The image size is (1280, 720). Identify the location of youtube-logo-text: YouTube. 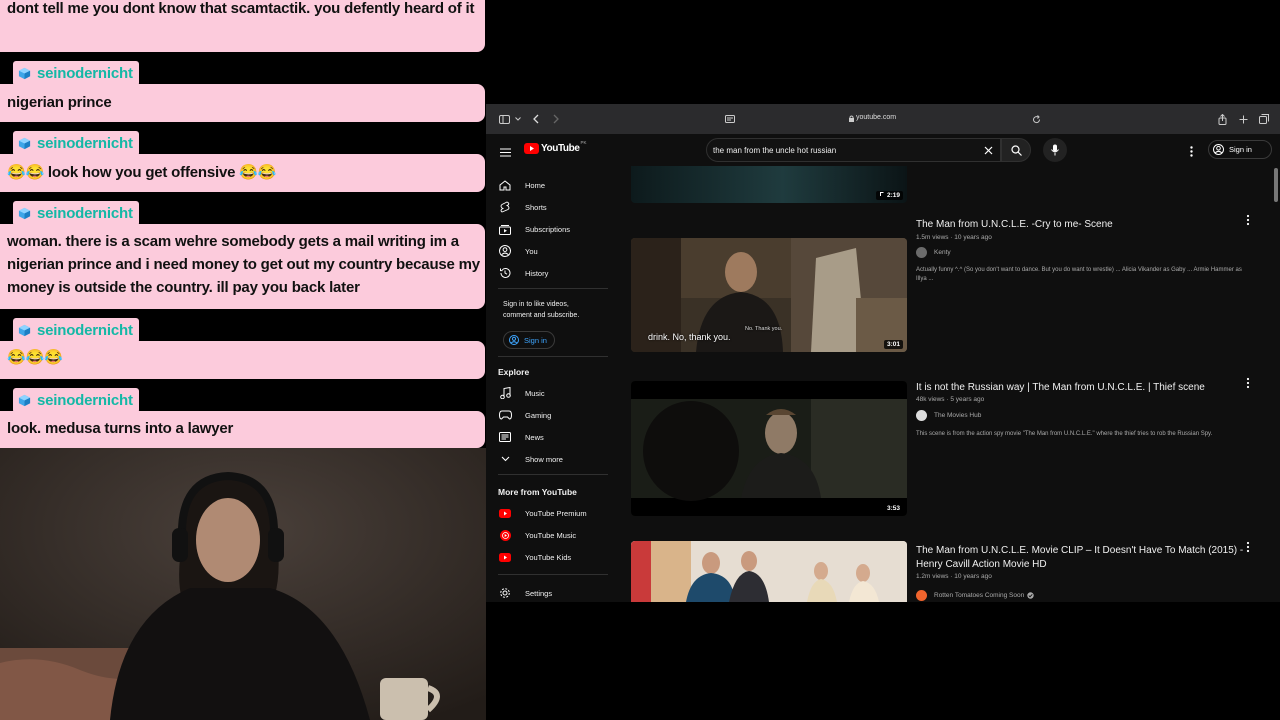
(560, 148).